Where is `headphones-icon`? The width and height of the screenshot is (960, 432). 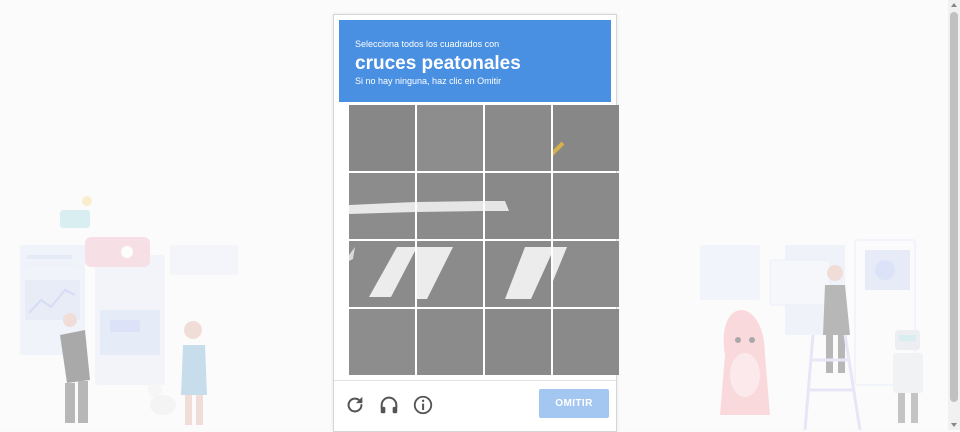 headphones-icon is located at coordinates (389, 405).